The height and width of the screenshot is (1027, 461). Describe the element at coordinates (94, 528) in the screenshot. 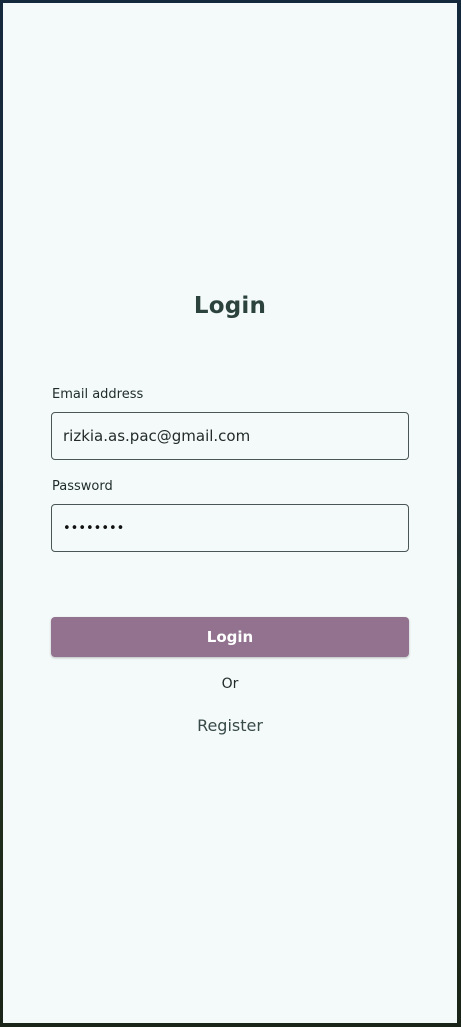

I see `password-value: ••••••••` at that location.